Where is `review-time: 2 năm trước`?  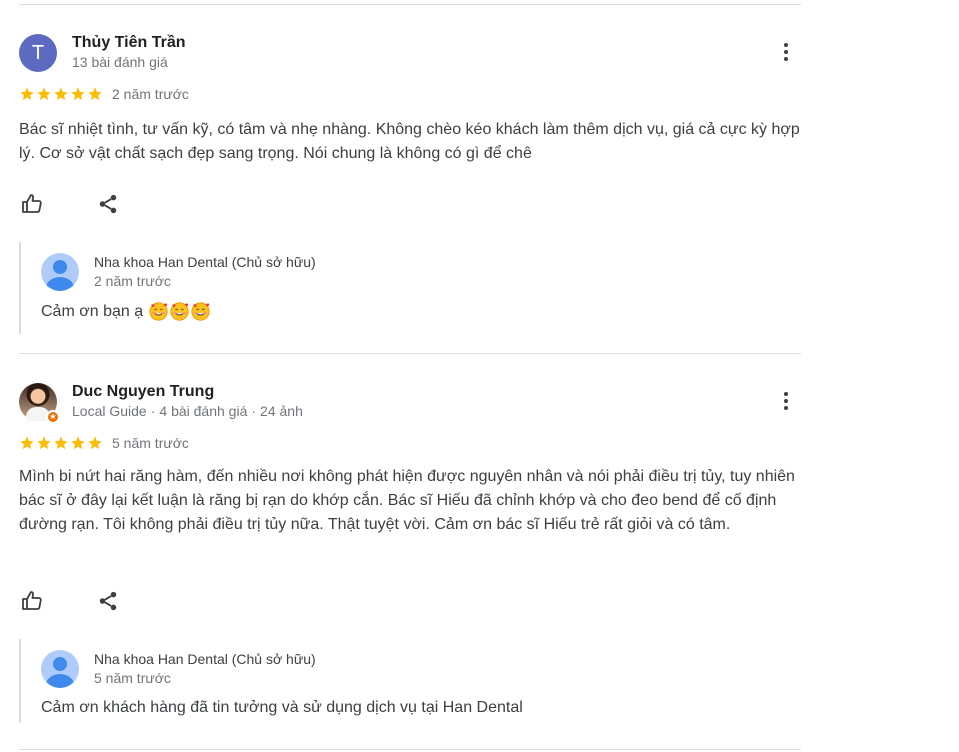
review-time: 2 năm trước is located at coordinates (150, 94).